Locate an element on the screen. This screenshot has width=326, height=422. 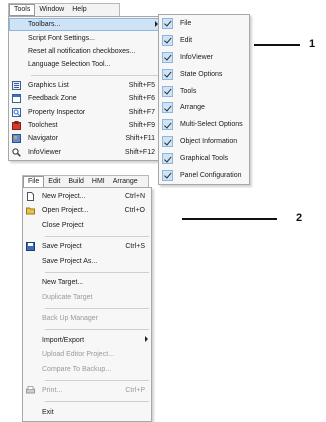
new-project-icon is located at coordinates (30, 196).